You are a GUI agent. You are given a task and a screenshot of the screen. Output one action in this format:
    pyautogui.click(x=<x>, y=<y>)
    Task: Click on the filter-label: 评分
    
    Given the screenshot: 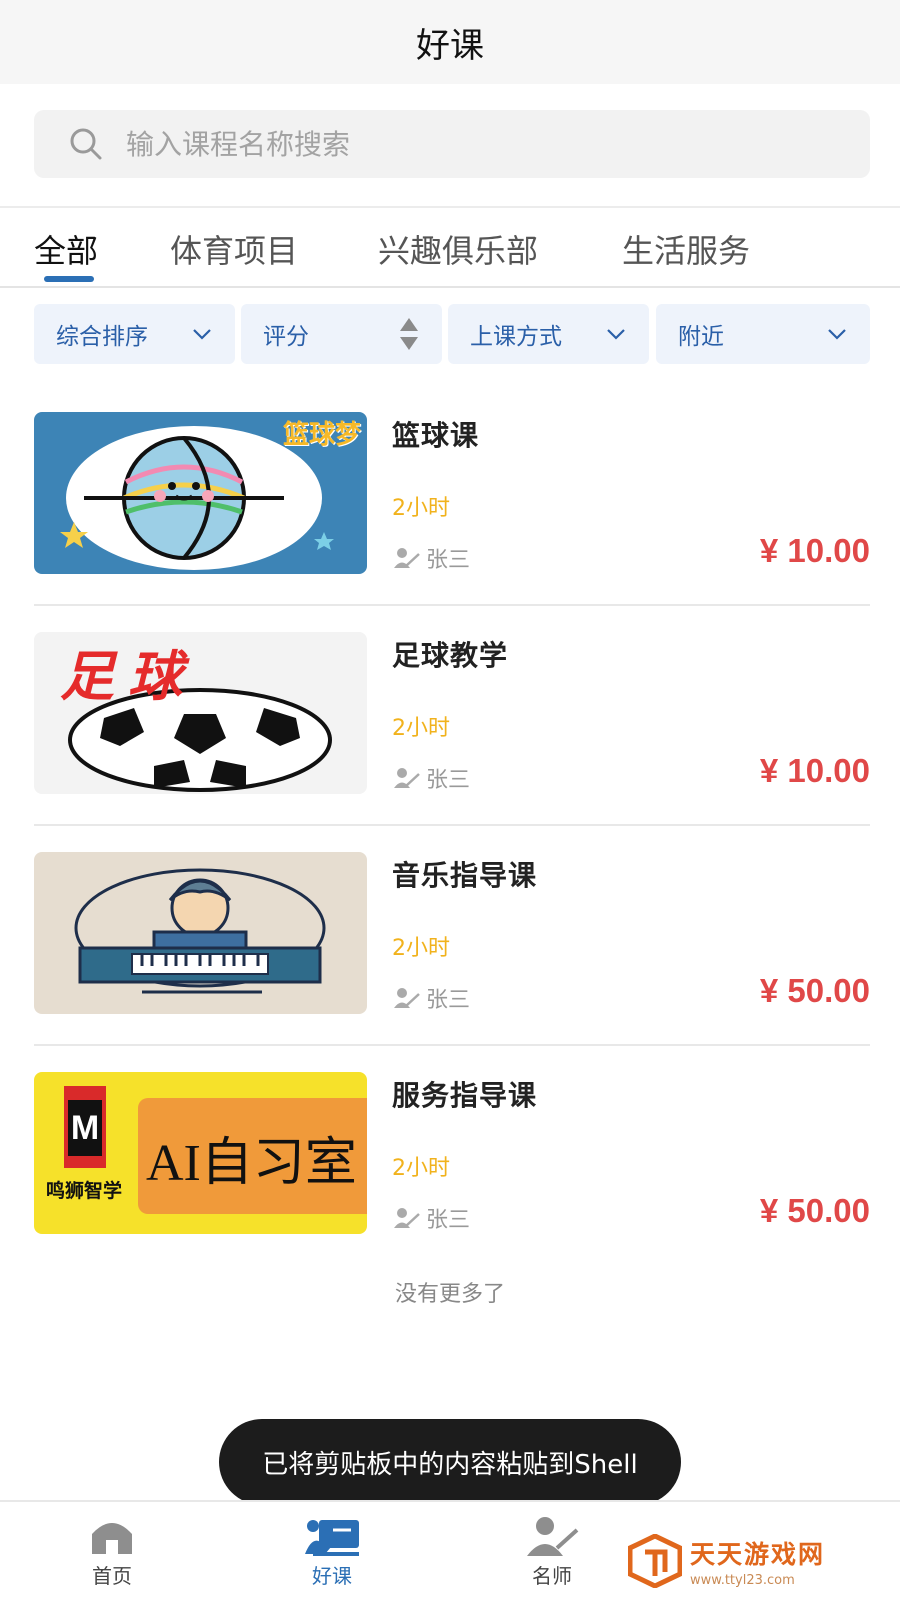 What is the action you would take?
    pyautogui.click(x=286, y=337)
    